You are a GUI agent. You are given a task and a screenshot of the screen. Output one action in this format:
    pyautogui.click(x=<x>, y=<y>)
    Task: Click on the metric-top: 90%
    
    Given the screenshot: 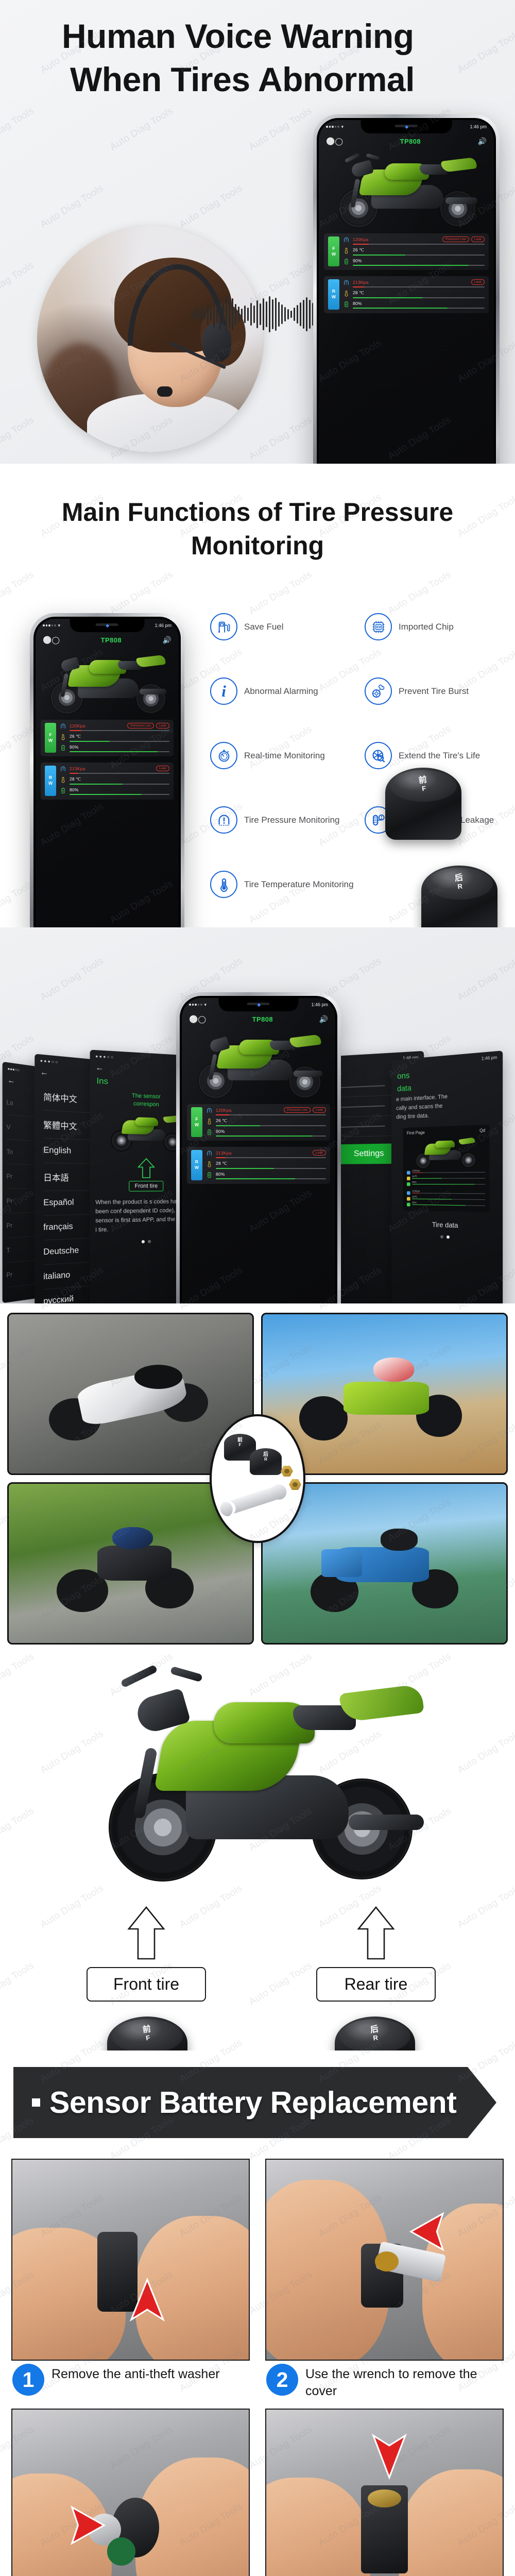 What is the action you would take?
    pyautogui.click(x=120, y=747)
    